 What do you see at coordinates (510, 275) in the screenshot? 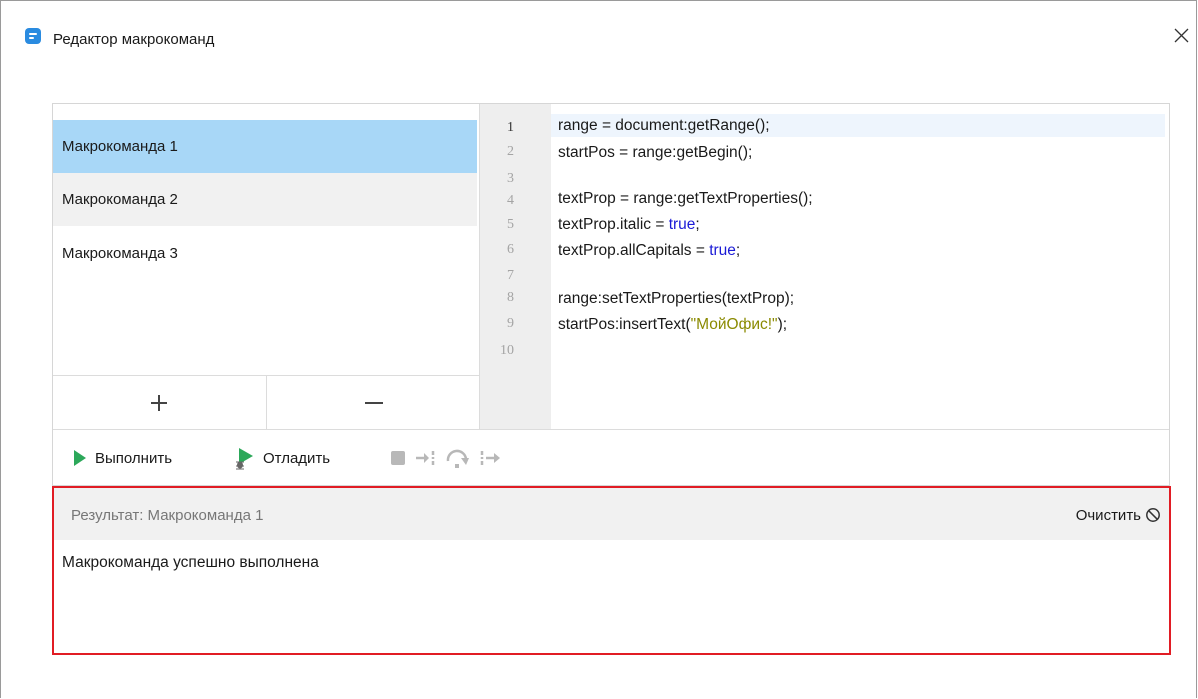
I see `line-number: 7` at bounding box center [510, 275].